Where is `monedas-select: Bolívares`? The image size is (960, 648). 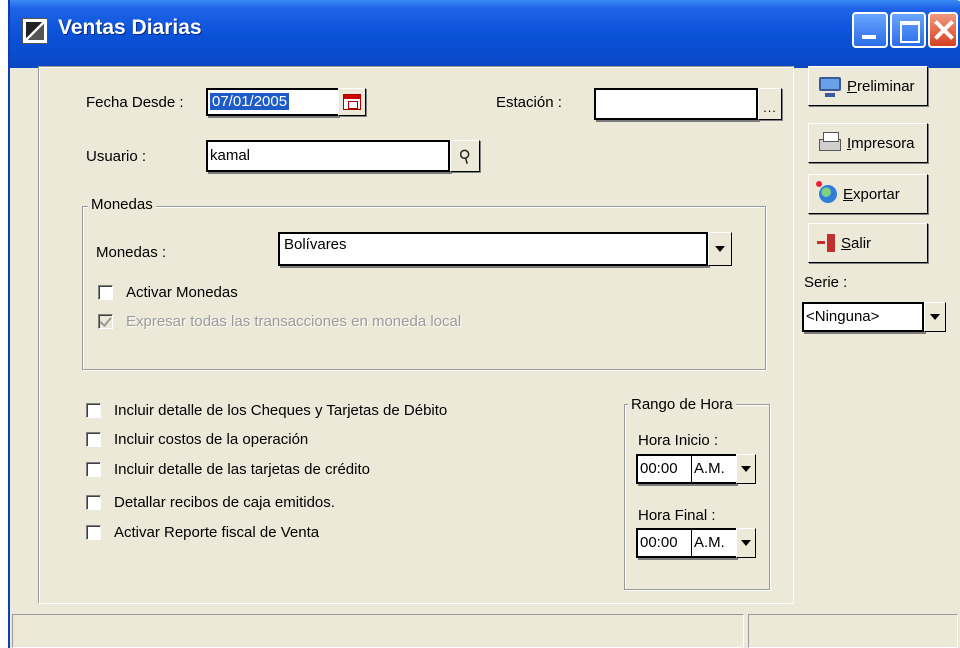
monedas-select: Bolívares is located at coordinates (493, 249).